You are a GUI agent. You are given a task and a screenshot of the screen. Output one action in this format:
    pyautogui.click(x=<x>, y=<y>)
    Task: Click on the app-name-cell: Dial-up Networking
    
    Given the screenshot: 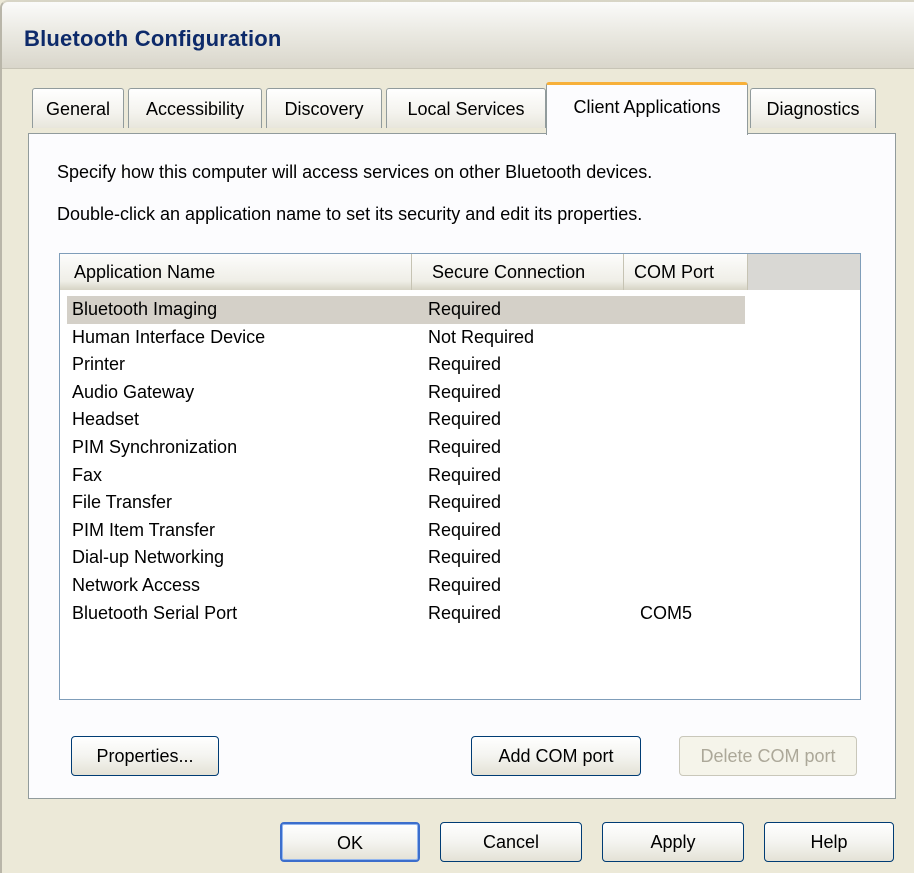 What is the action you would take?
    pyautogui.click(x=148, y=557)
    